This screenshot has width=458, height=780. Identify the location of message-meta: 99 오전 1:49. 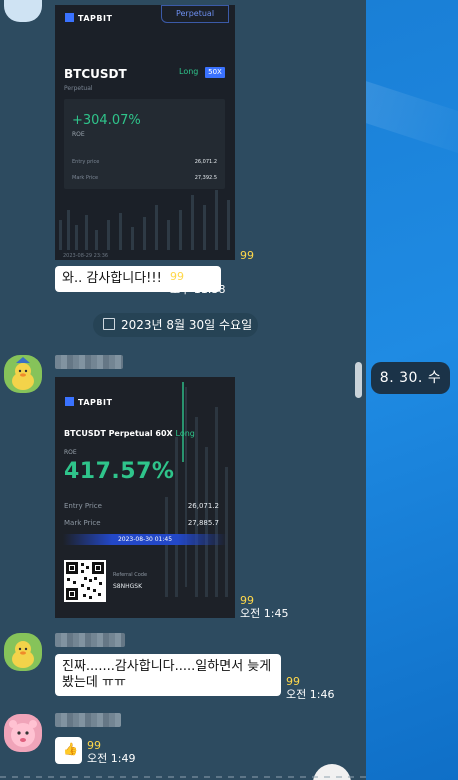
(111, 752).